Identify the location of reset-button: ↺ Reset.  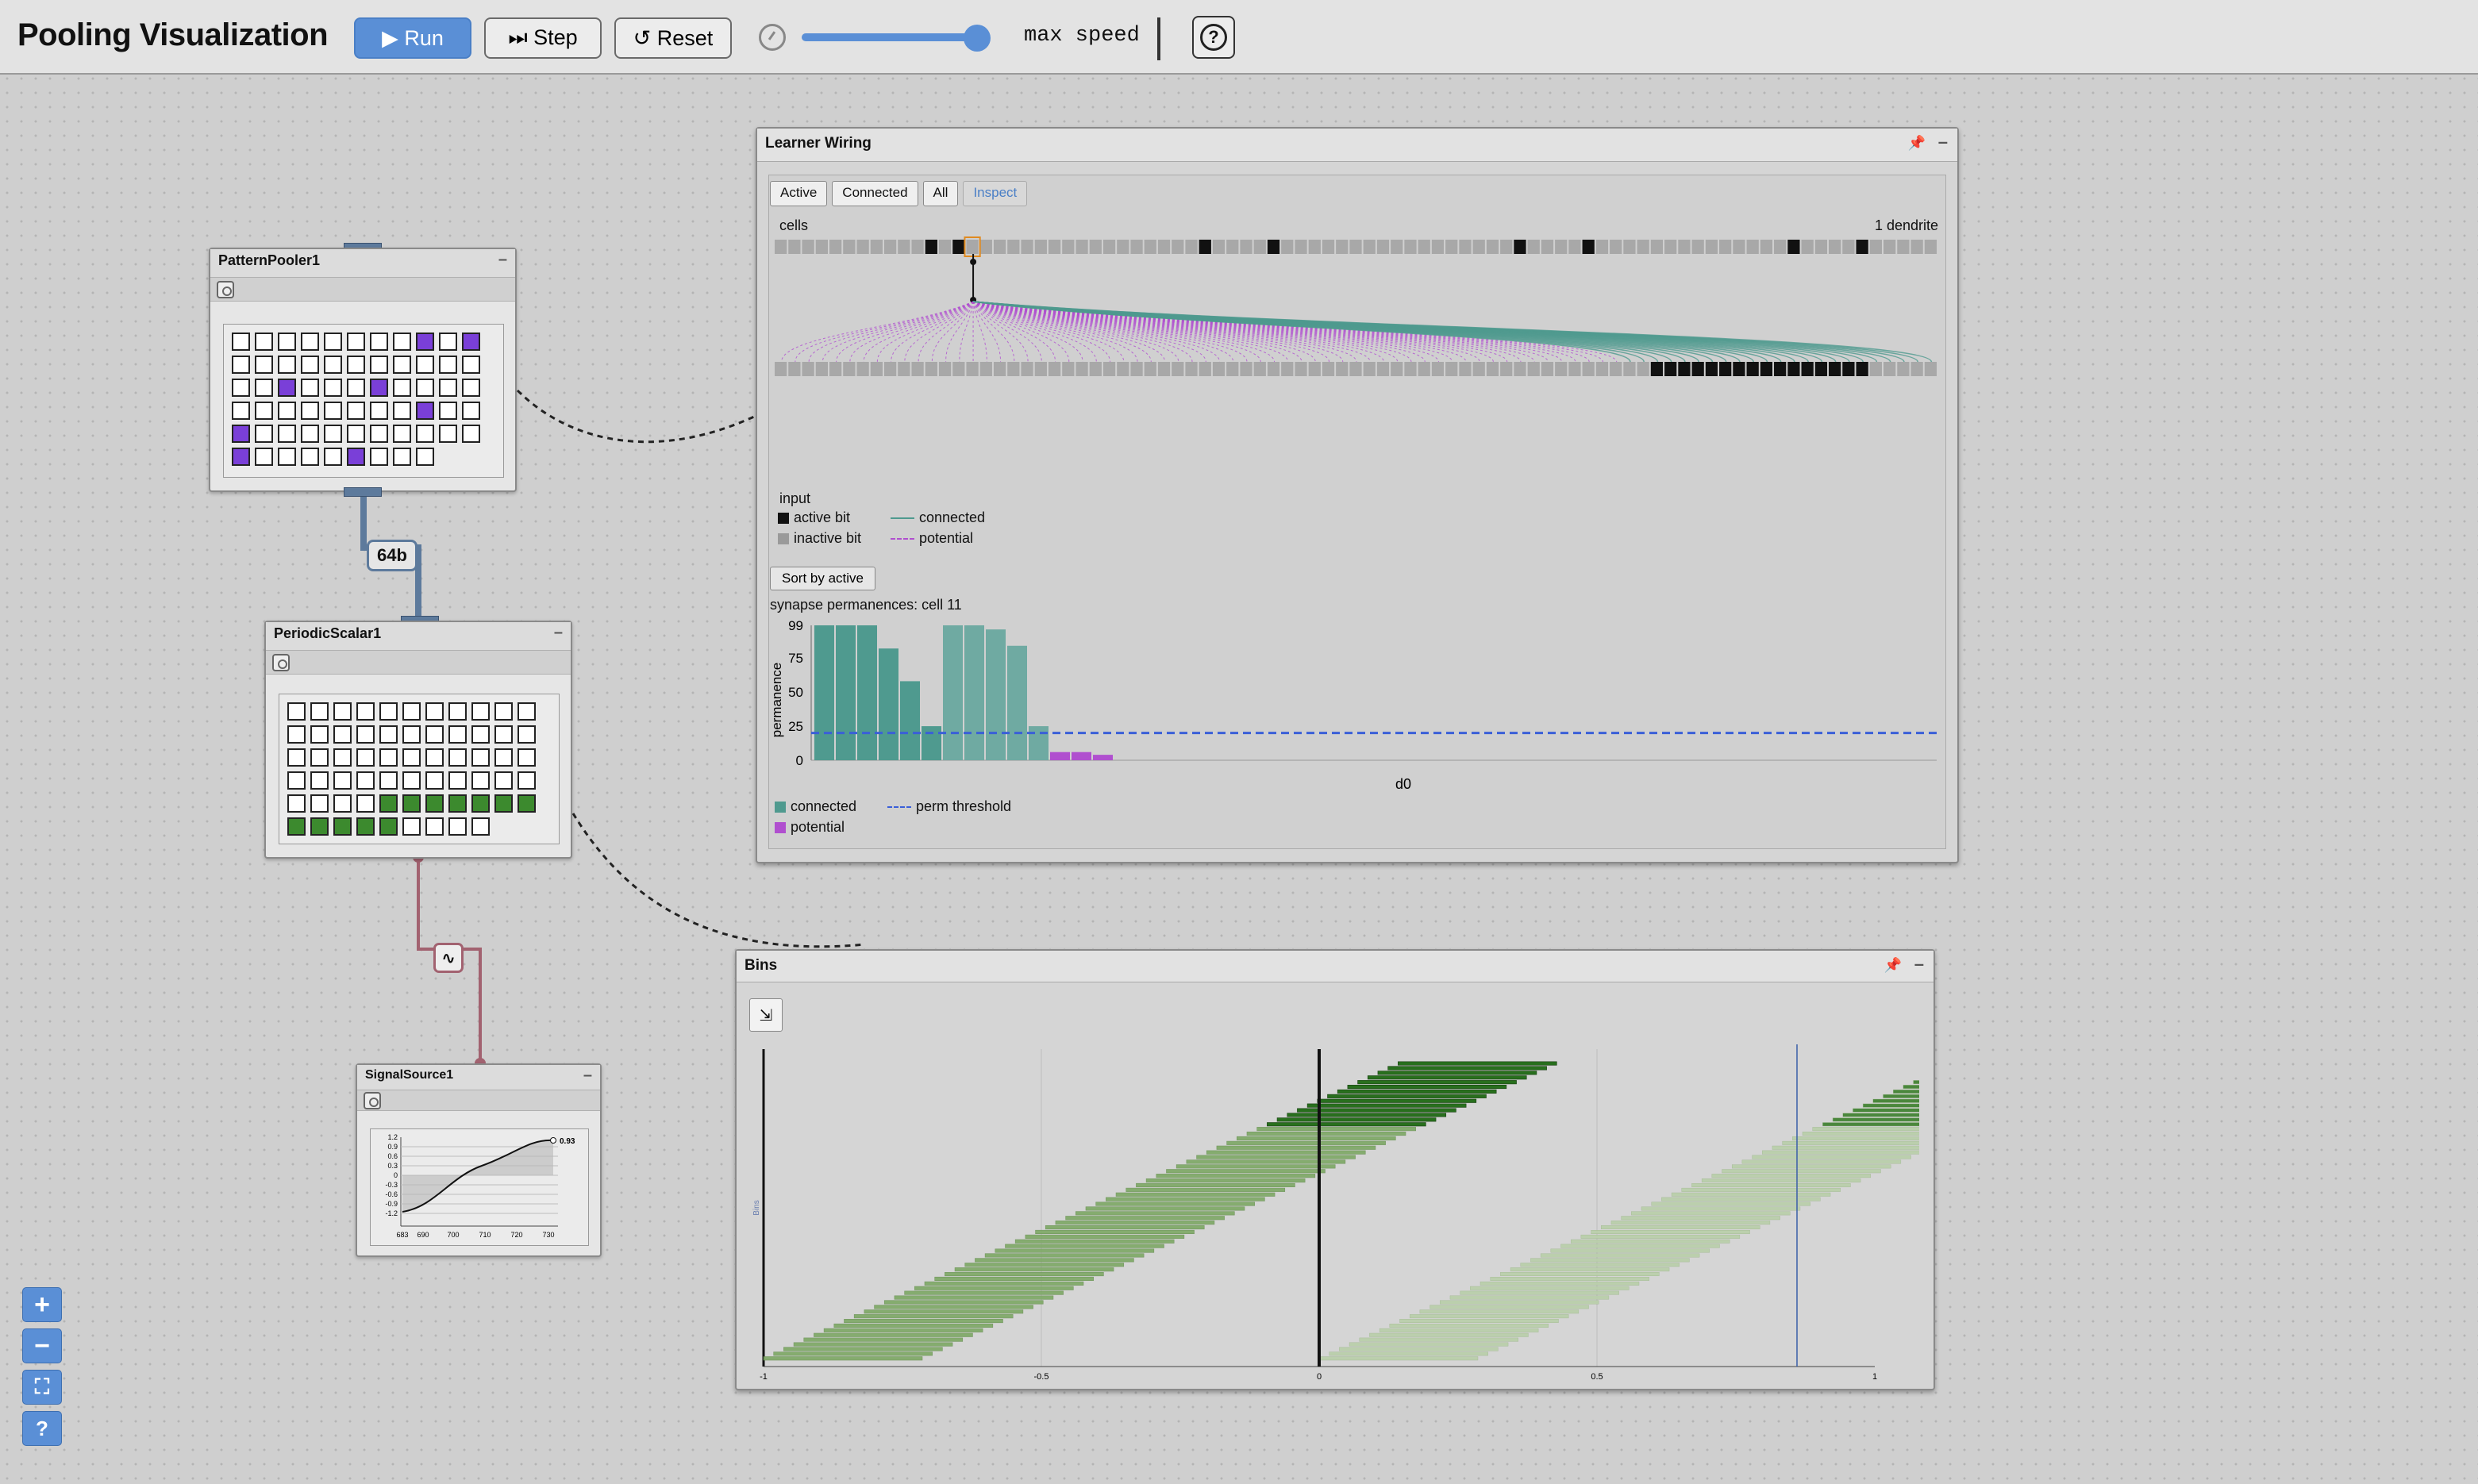
(673, 38).